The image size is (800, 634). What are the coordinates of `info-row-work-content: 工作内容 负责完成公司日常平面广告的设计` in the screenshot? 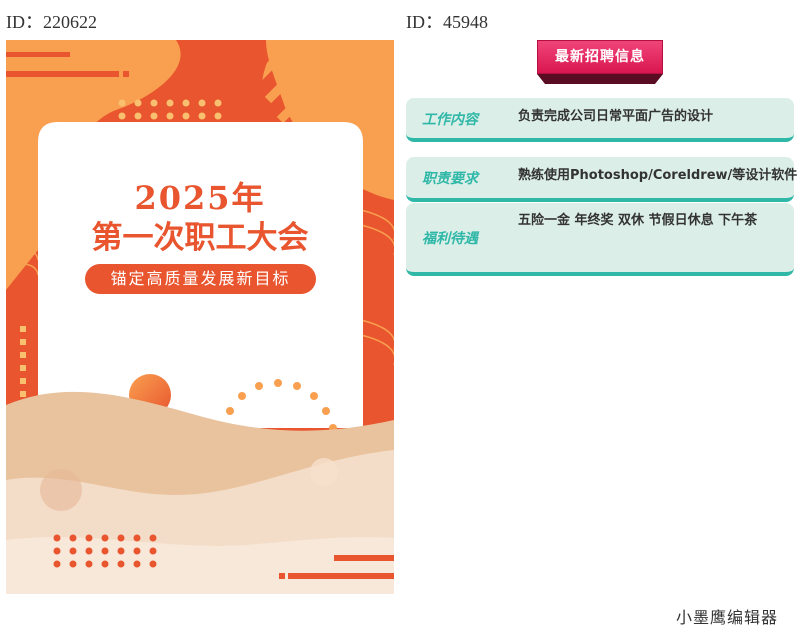 It's located at (600, 120).